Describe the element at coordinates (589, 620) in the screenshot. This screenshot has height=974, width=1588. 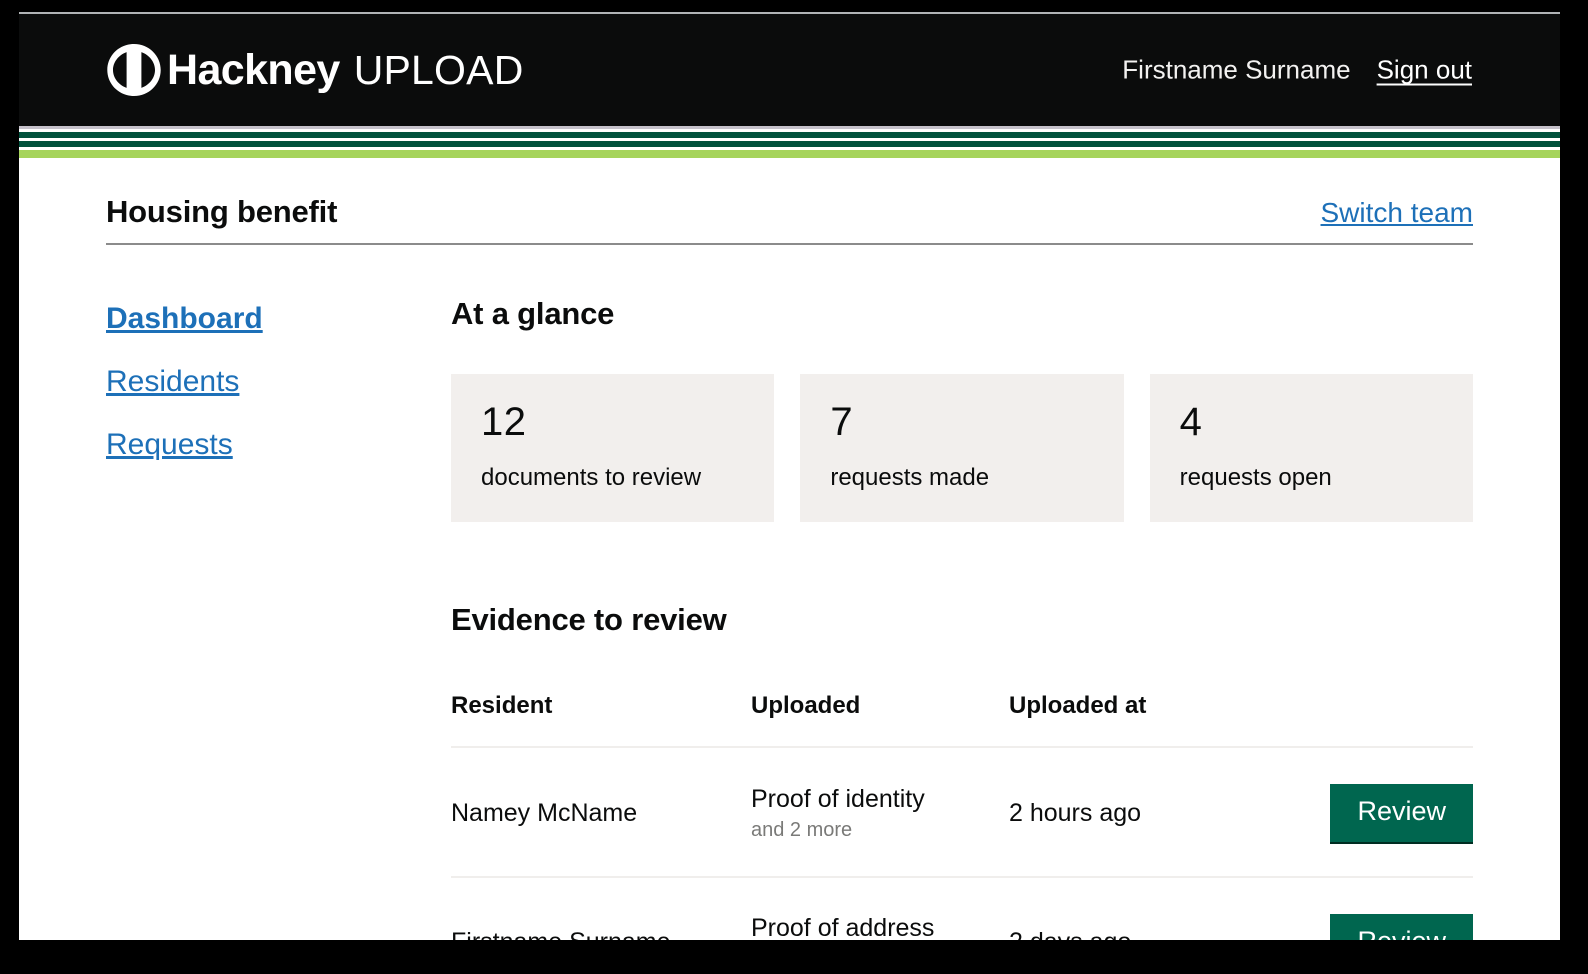
I see `evidence-to-review-heading: Evidence to review` at that location.